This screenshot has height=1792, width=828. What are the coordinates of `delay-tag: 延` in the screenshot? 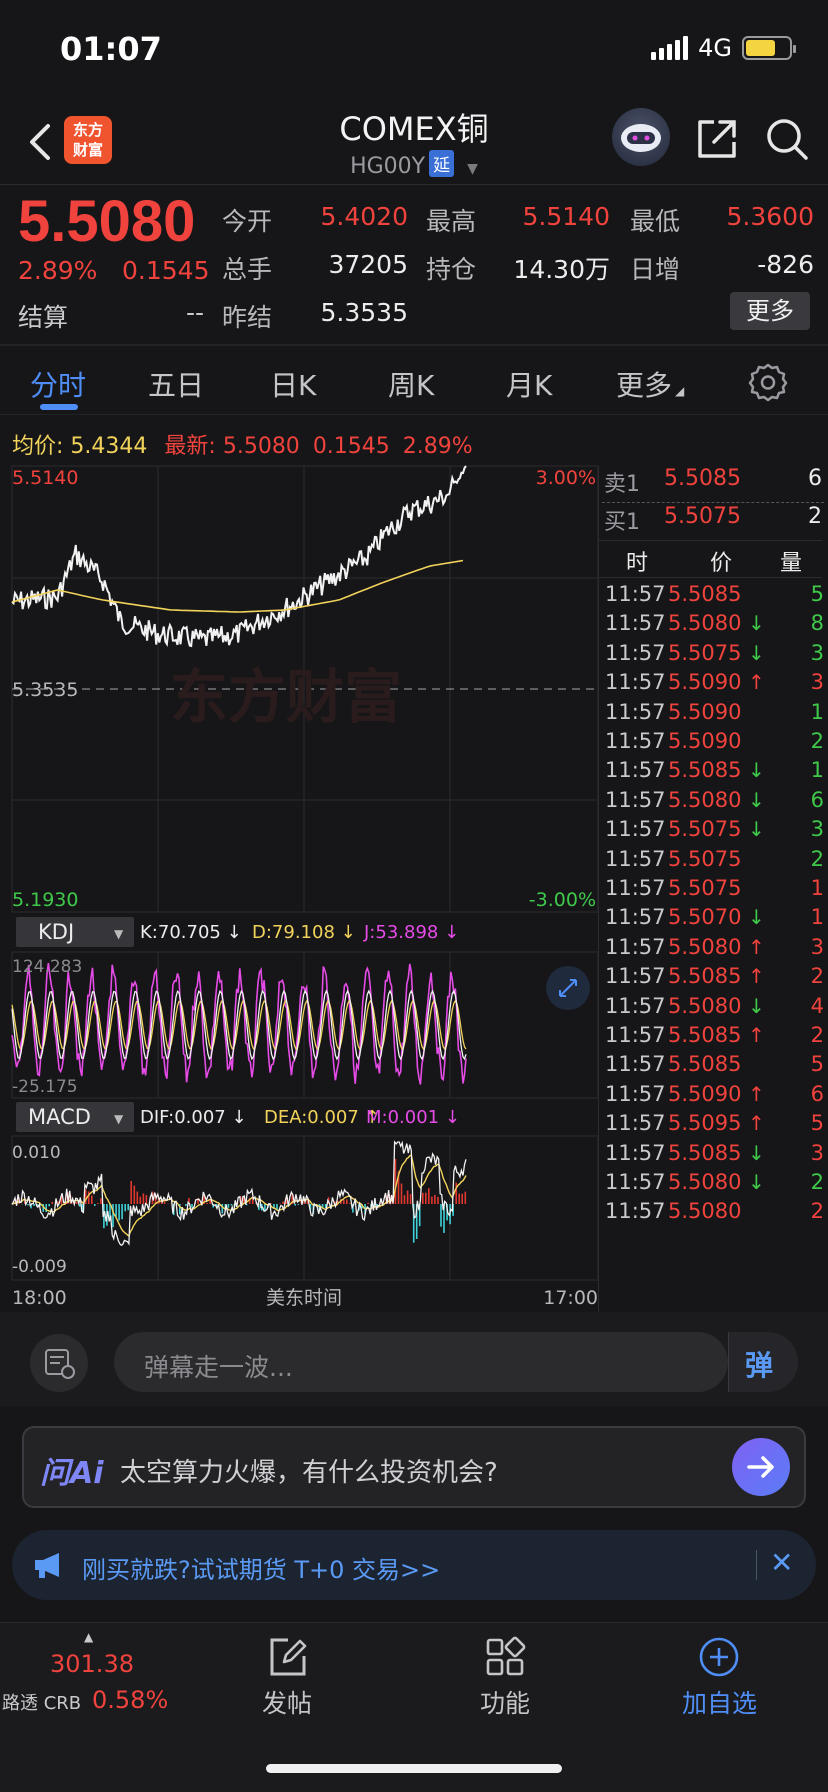 It's located at (442, 163).